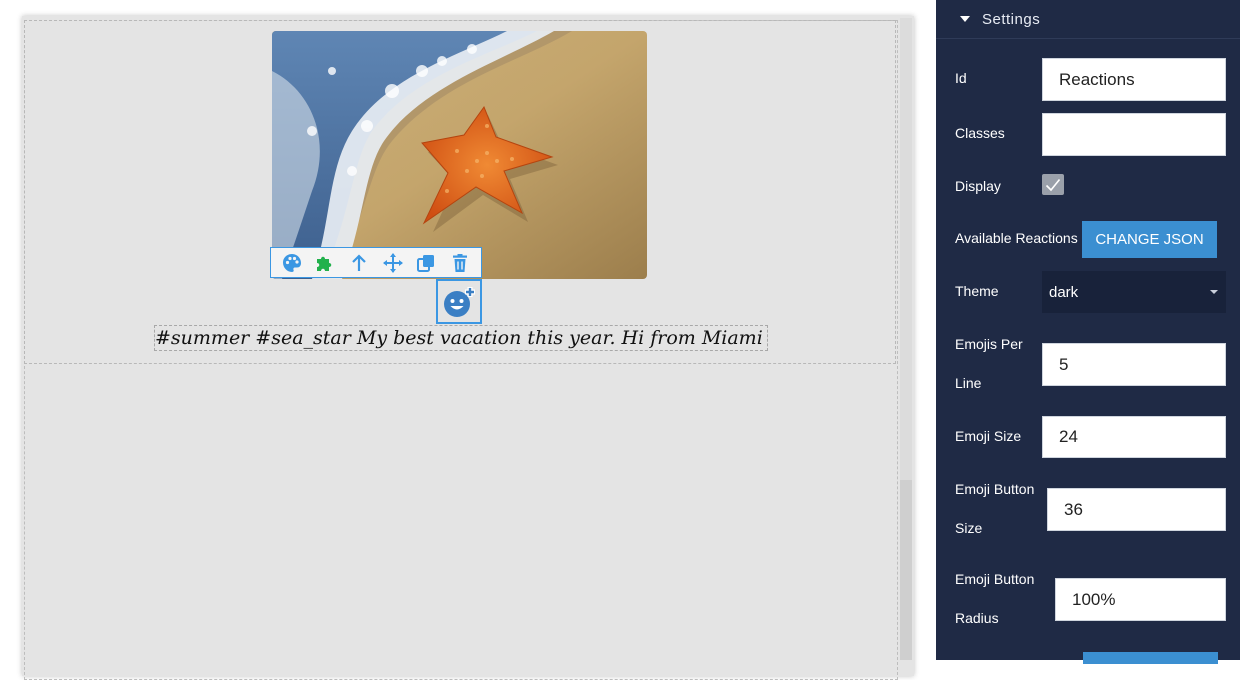 The width and height of the screenshot is (1240, 680). I want to click on smiley-add-icon, so click(459, 301).